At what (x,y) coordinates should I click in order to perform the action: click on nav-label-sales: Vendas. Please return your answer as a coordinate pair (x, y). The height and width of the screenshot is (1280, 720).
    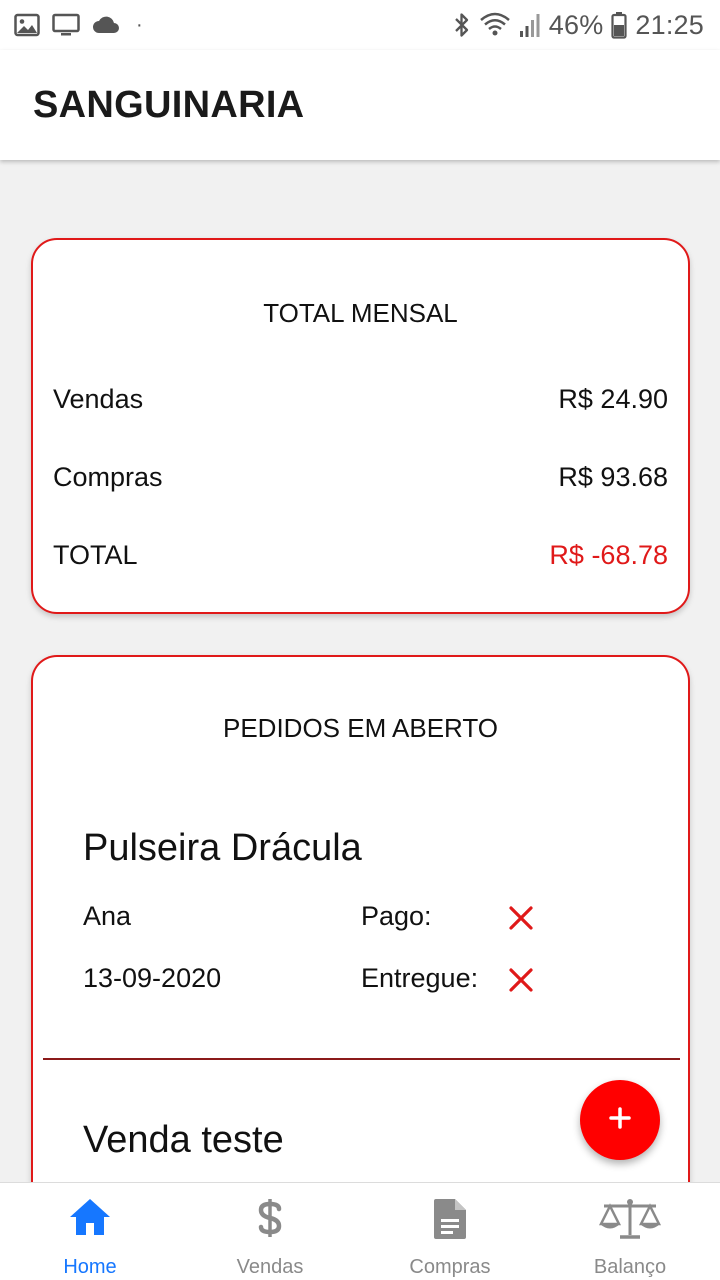
    Looking at the image, I should click on (270, 1267).